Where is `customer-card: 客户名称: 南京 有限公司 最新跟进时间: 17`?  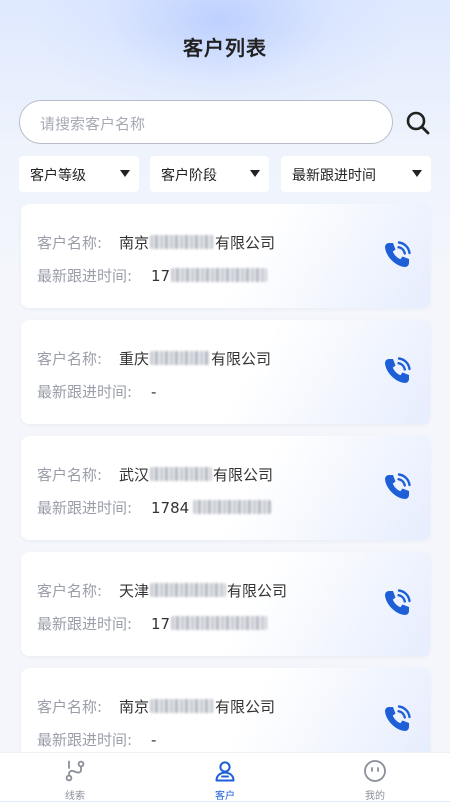 customer-card: 客户名称: 南京 有限公司 最新跟进时间: 17 is located at coordinates (225, 256).